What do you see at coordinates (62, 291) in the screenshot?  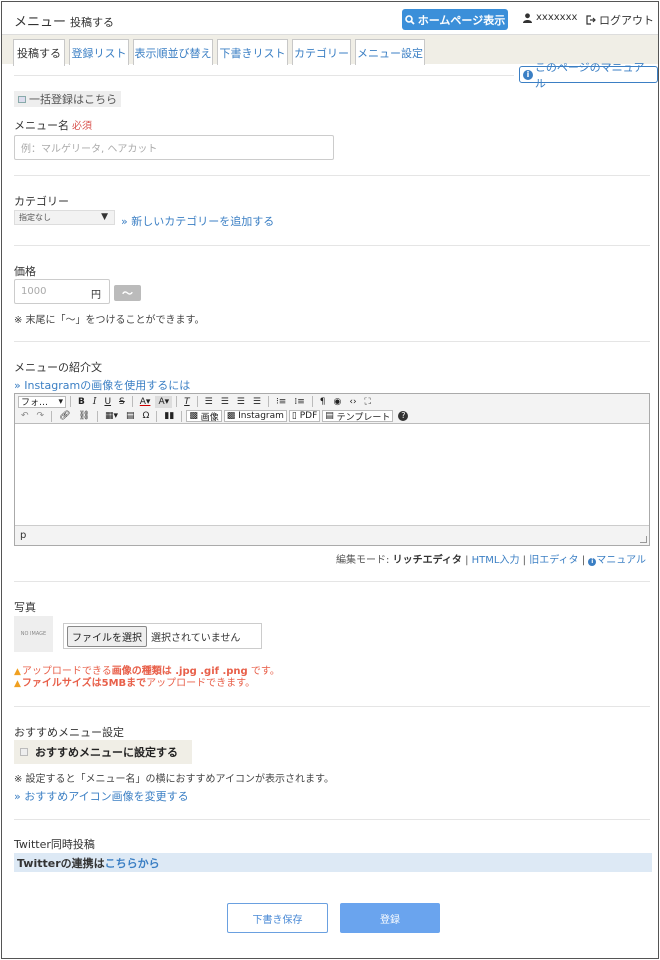 I see `price-input: 1000 円` at bounding box center [62, 291].